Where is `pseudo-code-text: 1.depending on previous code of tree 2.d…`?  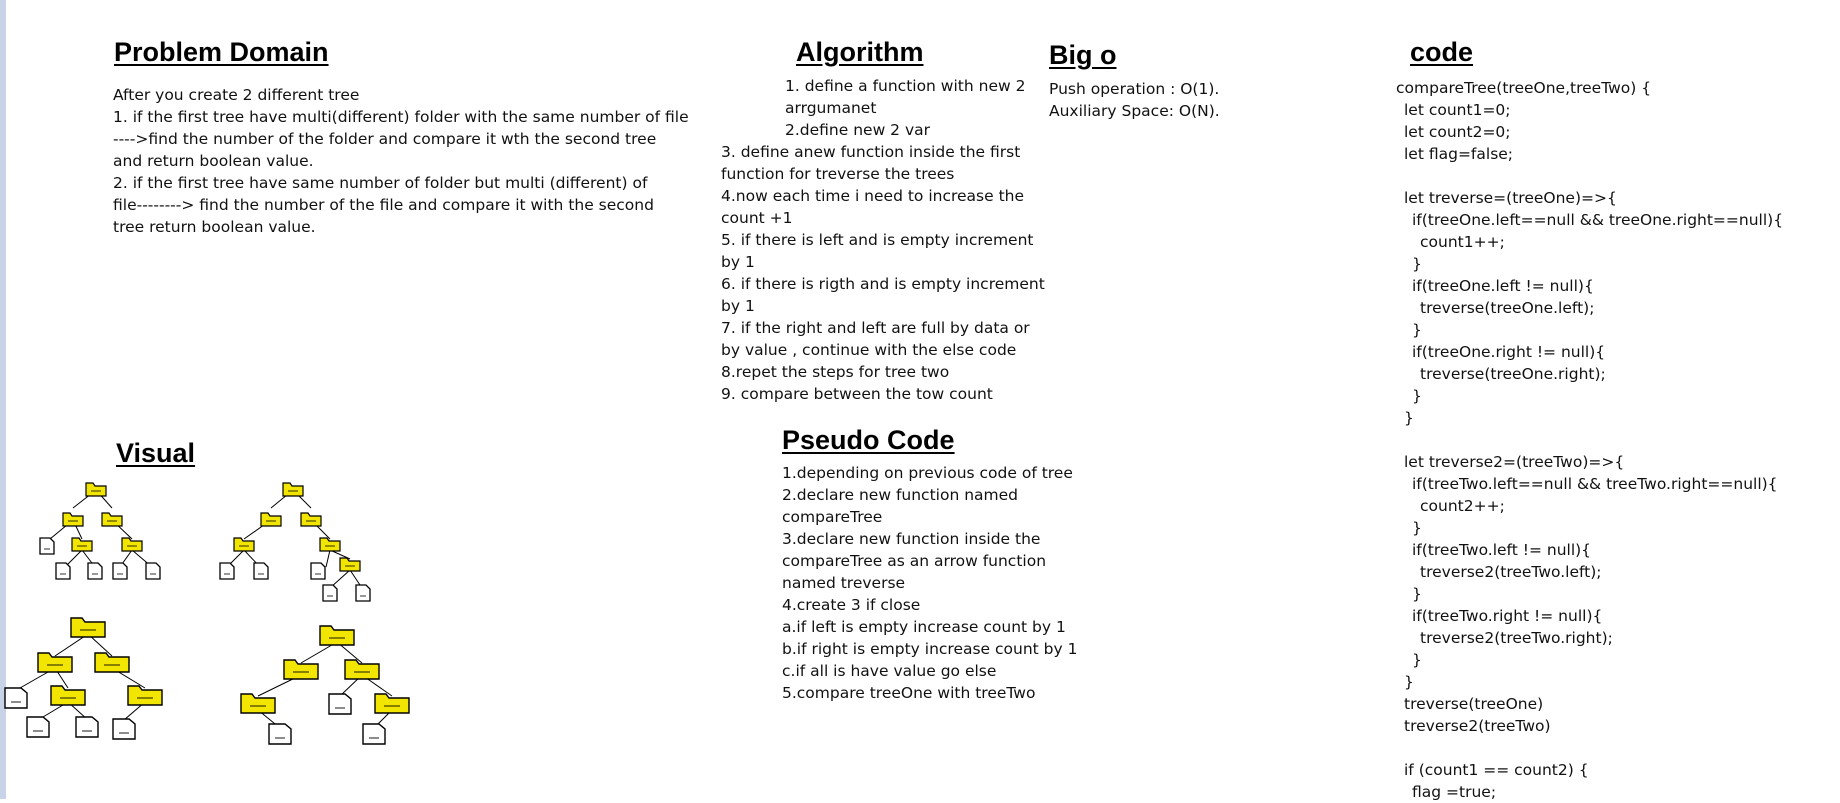
pseudo-code-text: 1.depending on previous code of tree 2.d… is located at coordinates (929, 583).